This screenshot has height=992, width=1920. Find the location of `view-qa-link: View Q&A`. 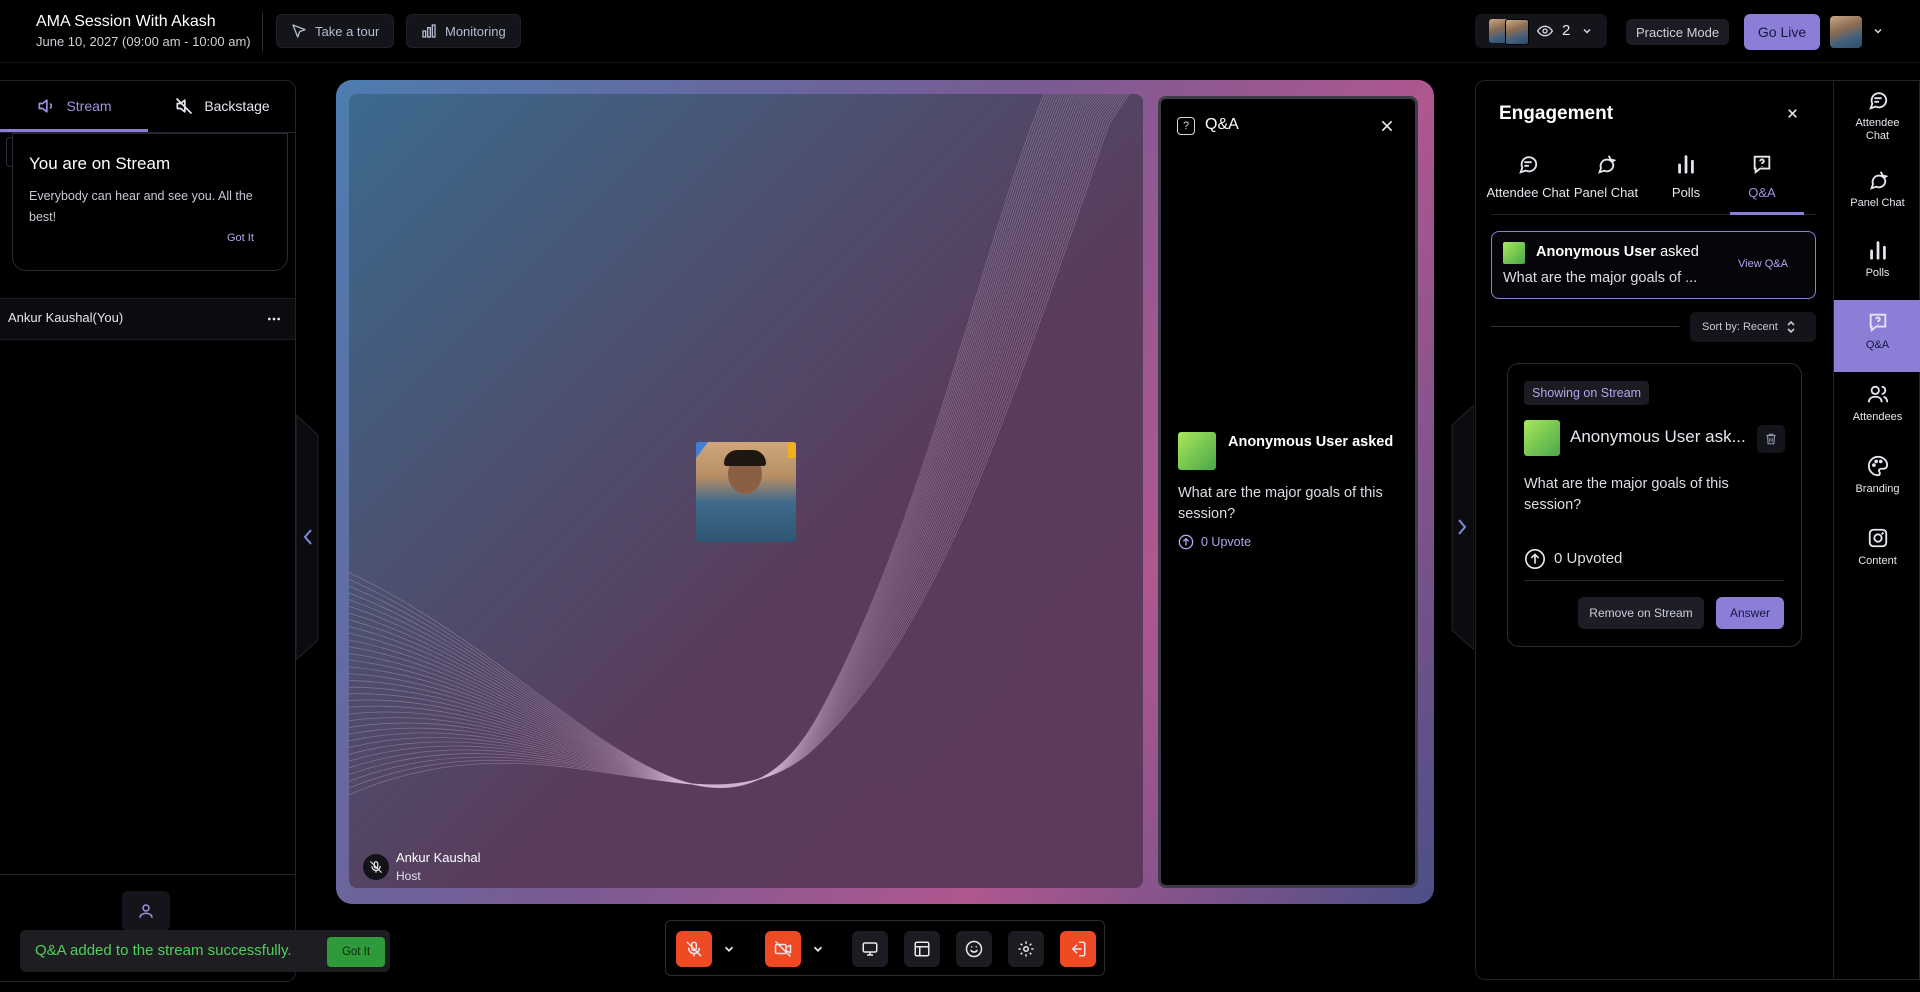

view-qa-link: View Q&A is located at coordinates (1763, 264).